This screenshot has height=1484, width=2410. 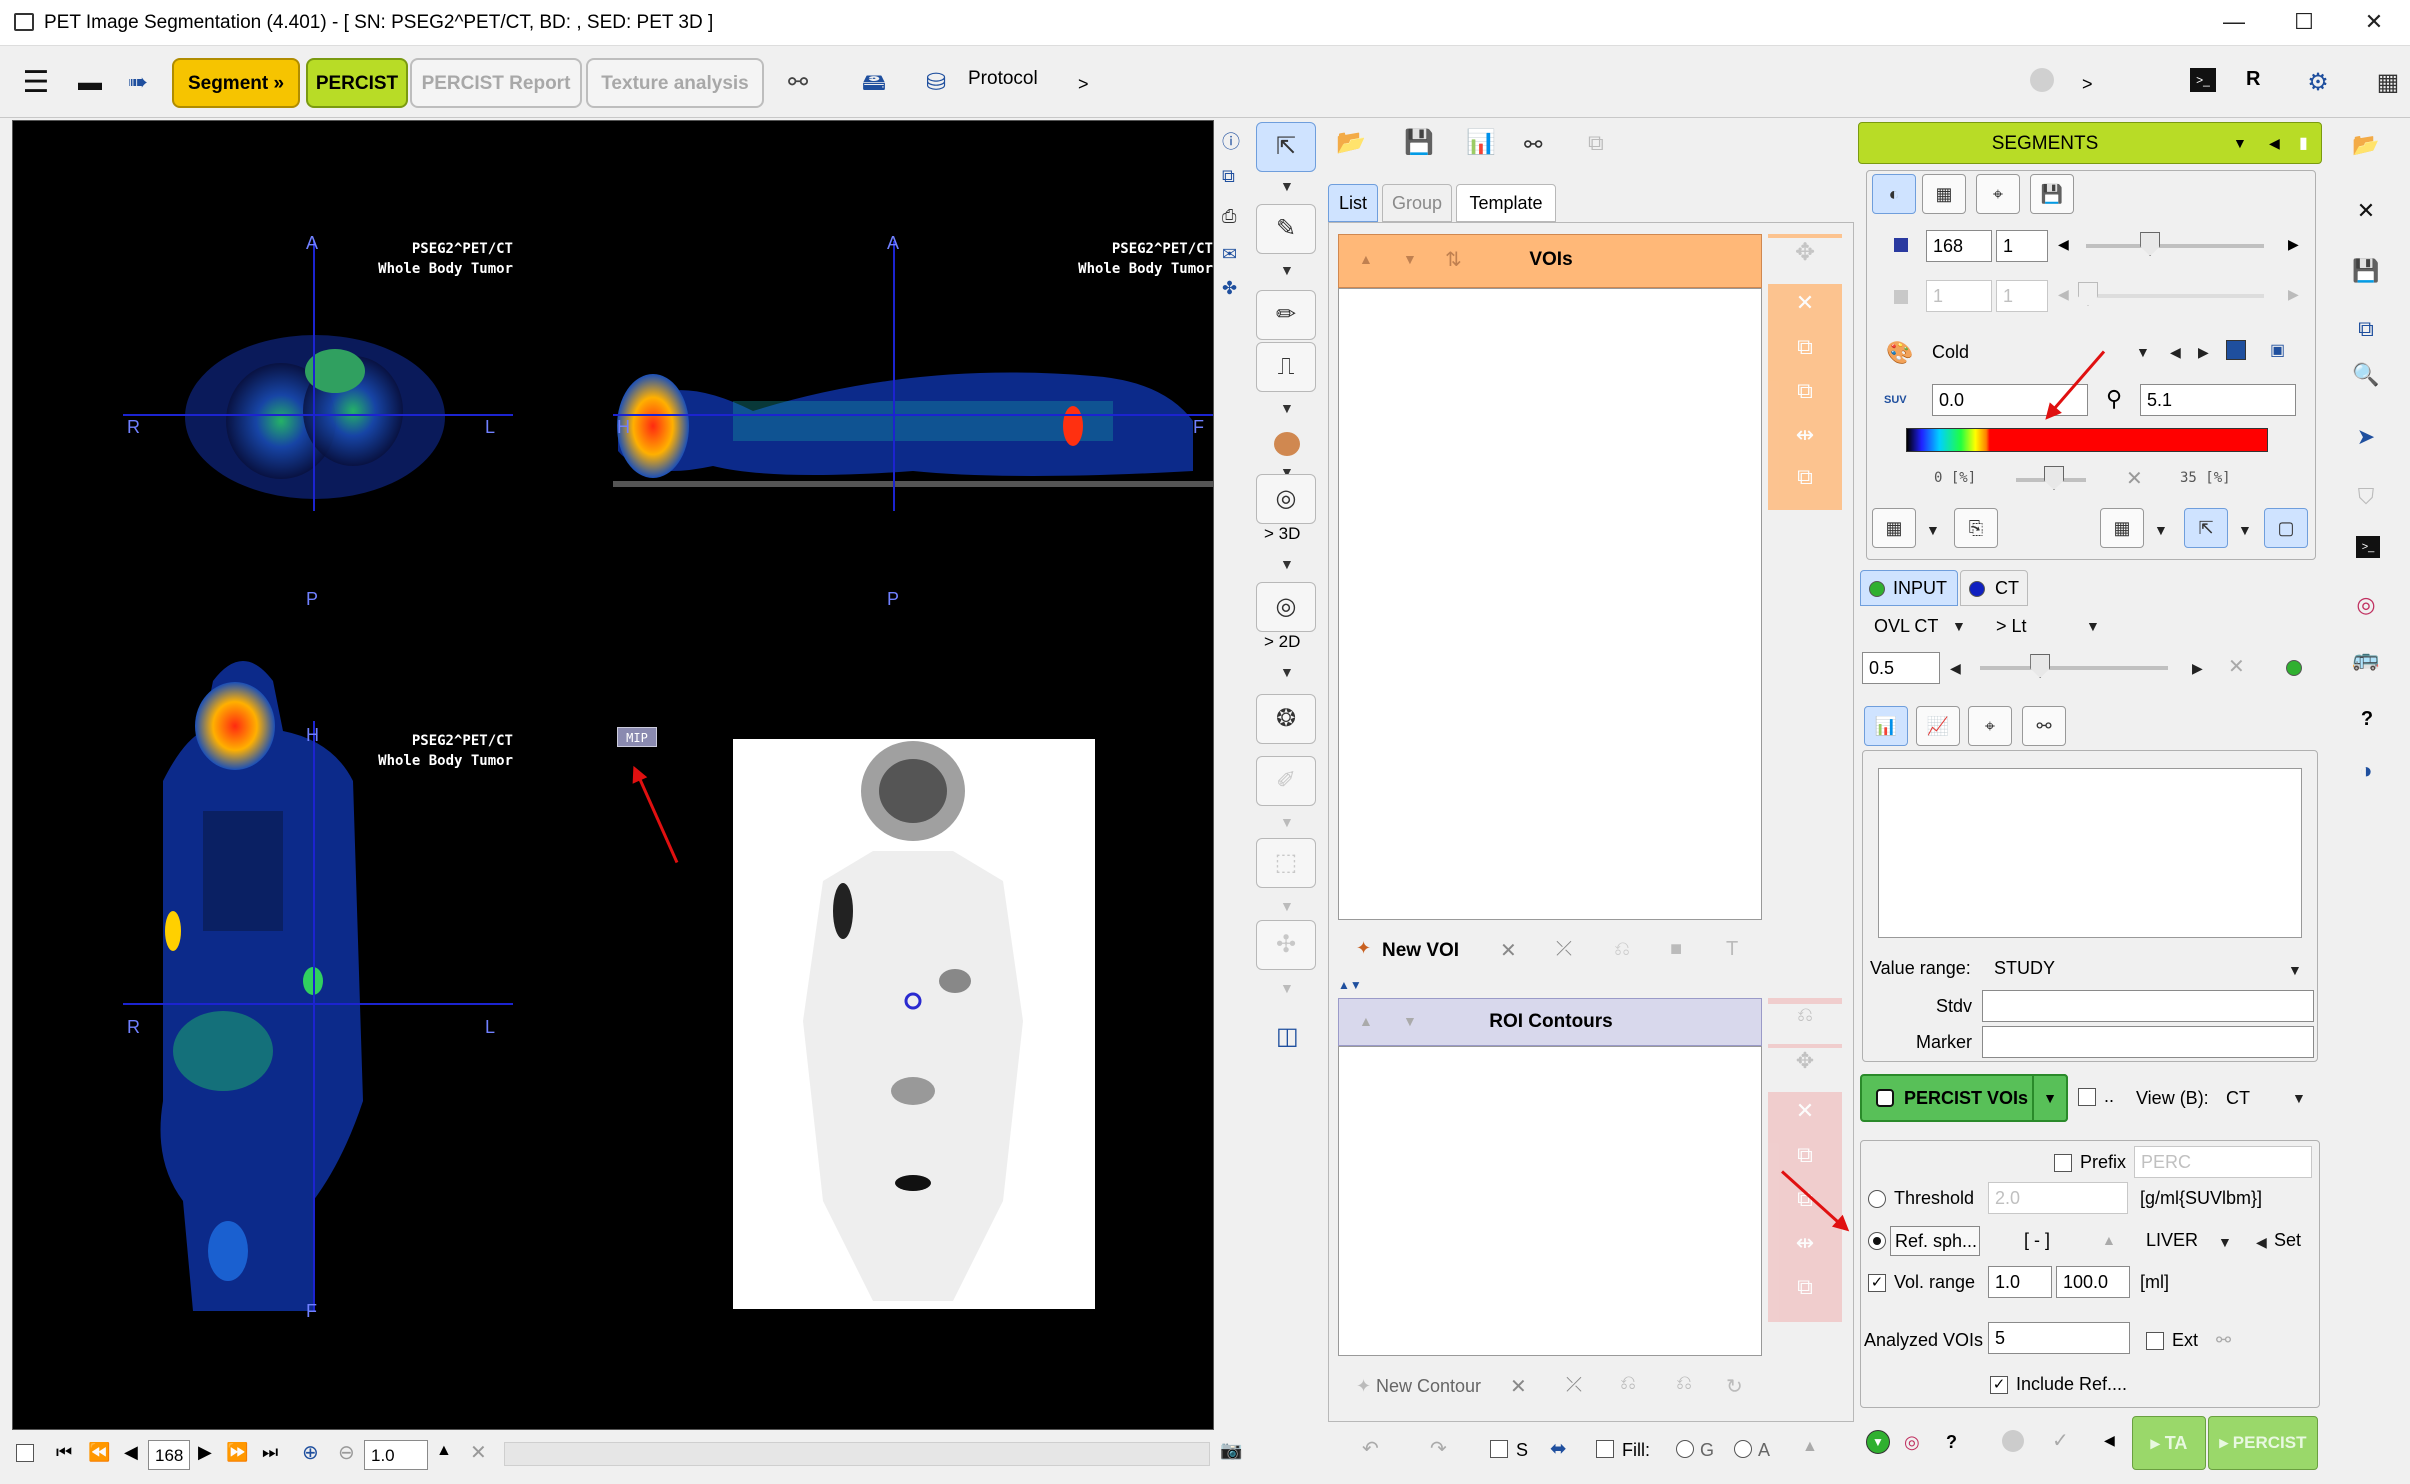 I want to click on slice-step-field: 1, so click(x=2022, y=246).